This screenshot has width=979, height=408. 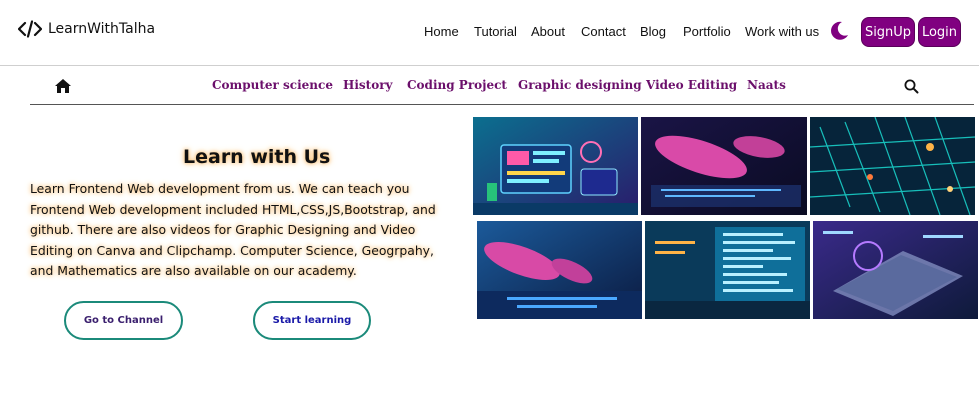 What do you see at coordinates (911, 86) in the screenshot?
I see `search-icon` at bounding box center [911, 86].